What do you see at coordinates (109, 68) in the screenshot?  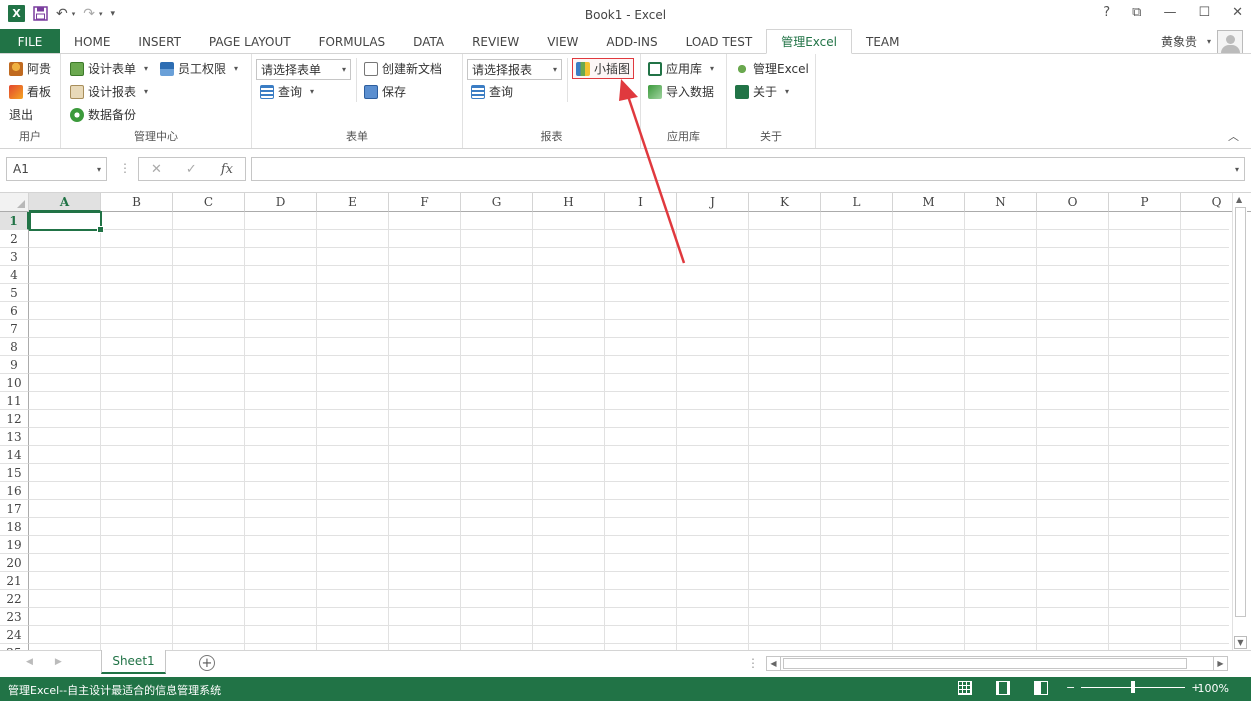 I see `design-form-button: 设计表单 ▾` at bounding box center [109, 68].